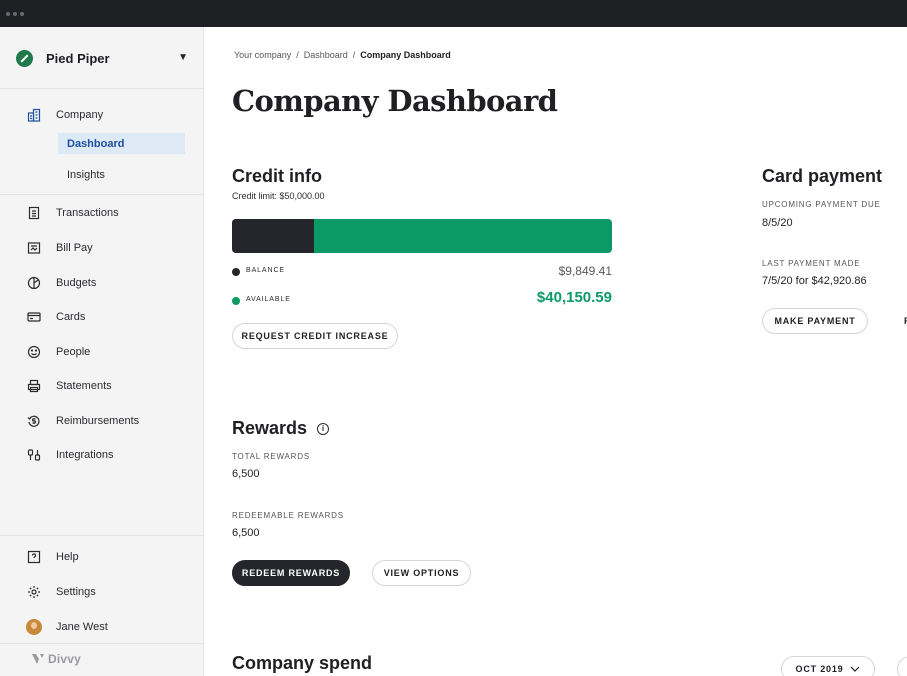 The width and height of the screenshot is (907, 676). What do you see at coordinates (121, 143) in the screenshot?
I see `sidebar-item-dashboard: Dashboard` at bounding box center [121, 143].